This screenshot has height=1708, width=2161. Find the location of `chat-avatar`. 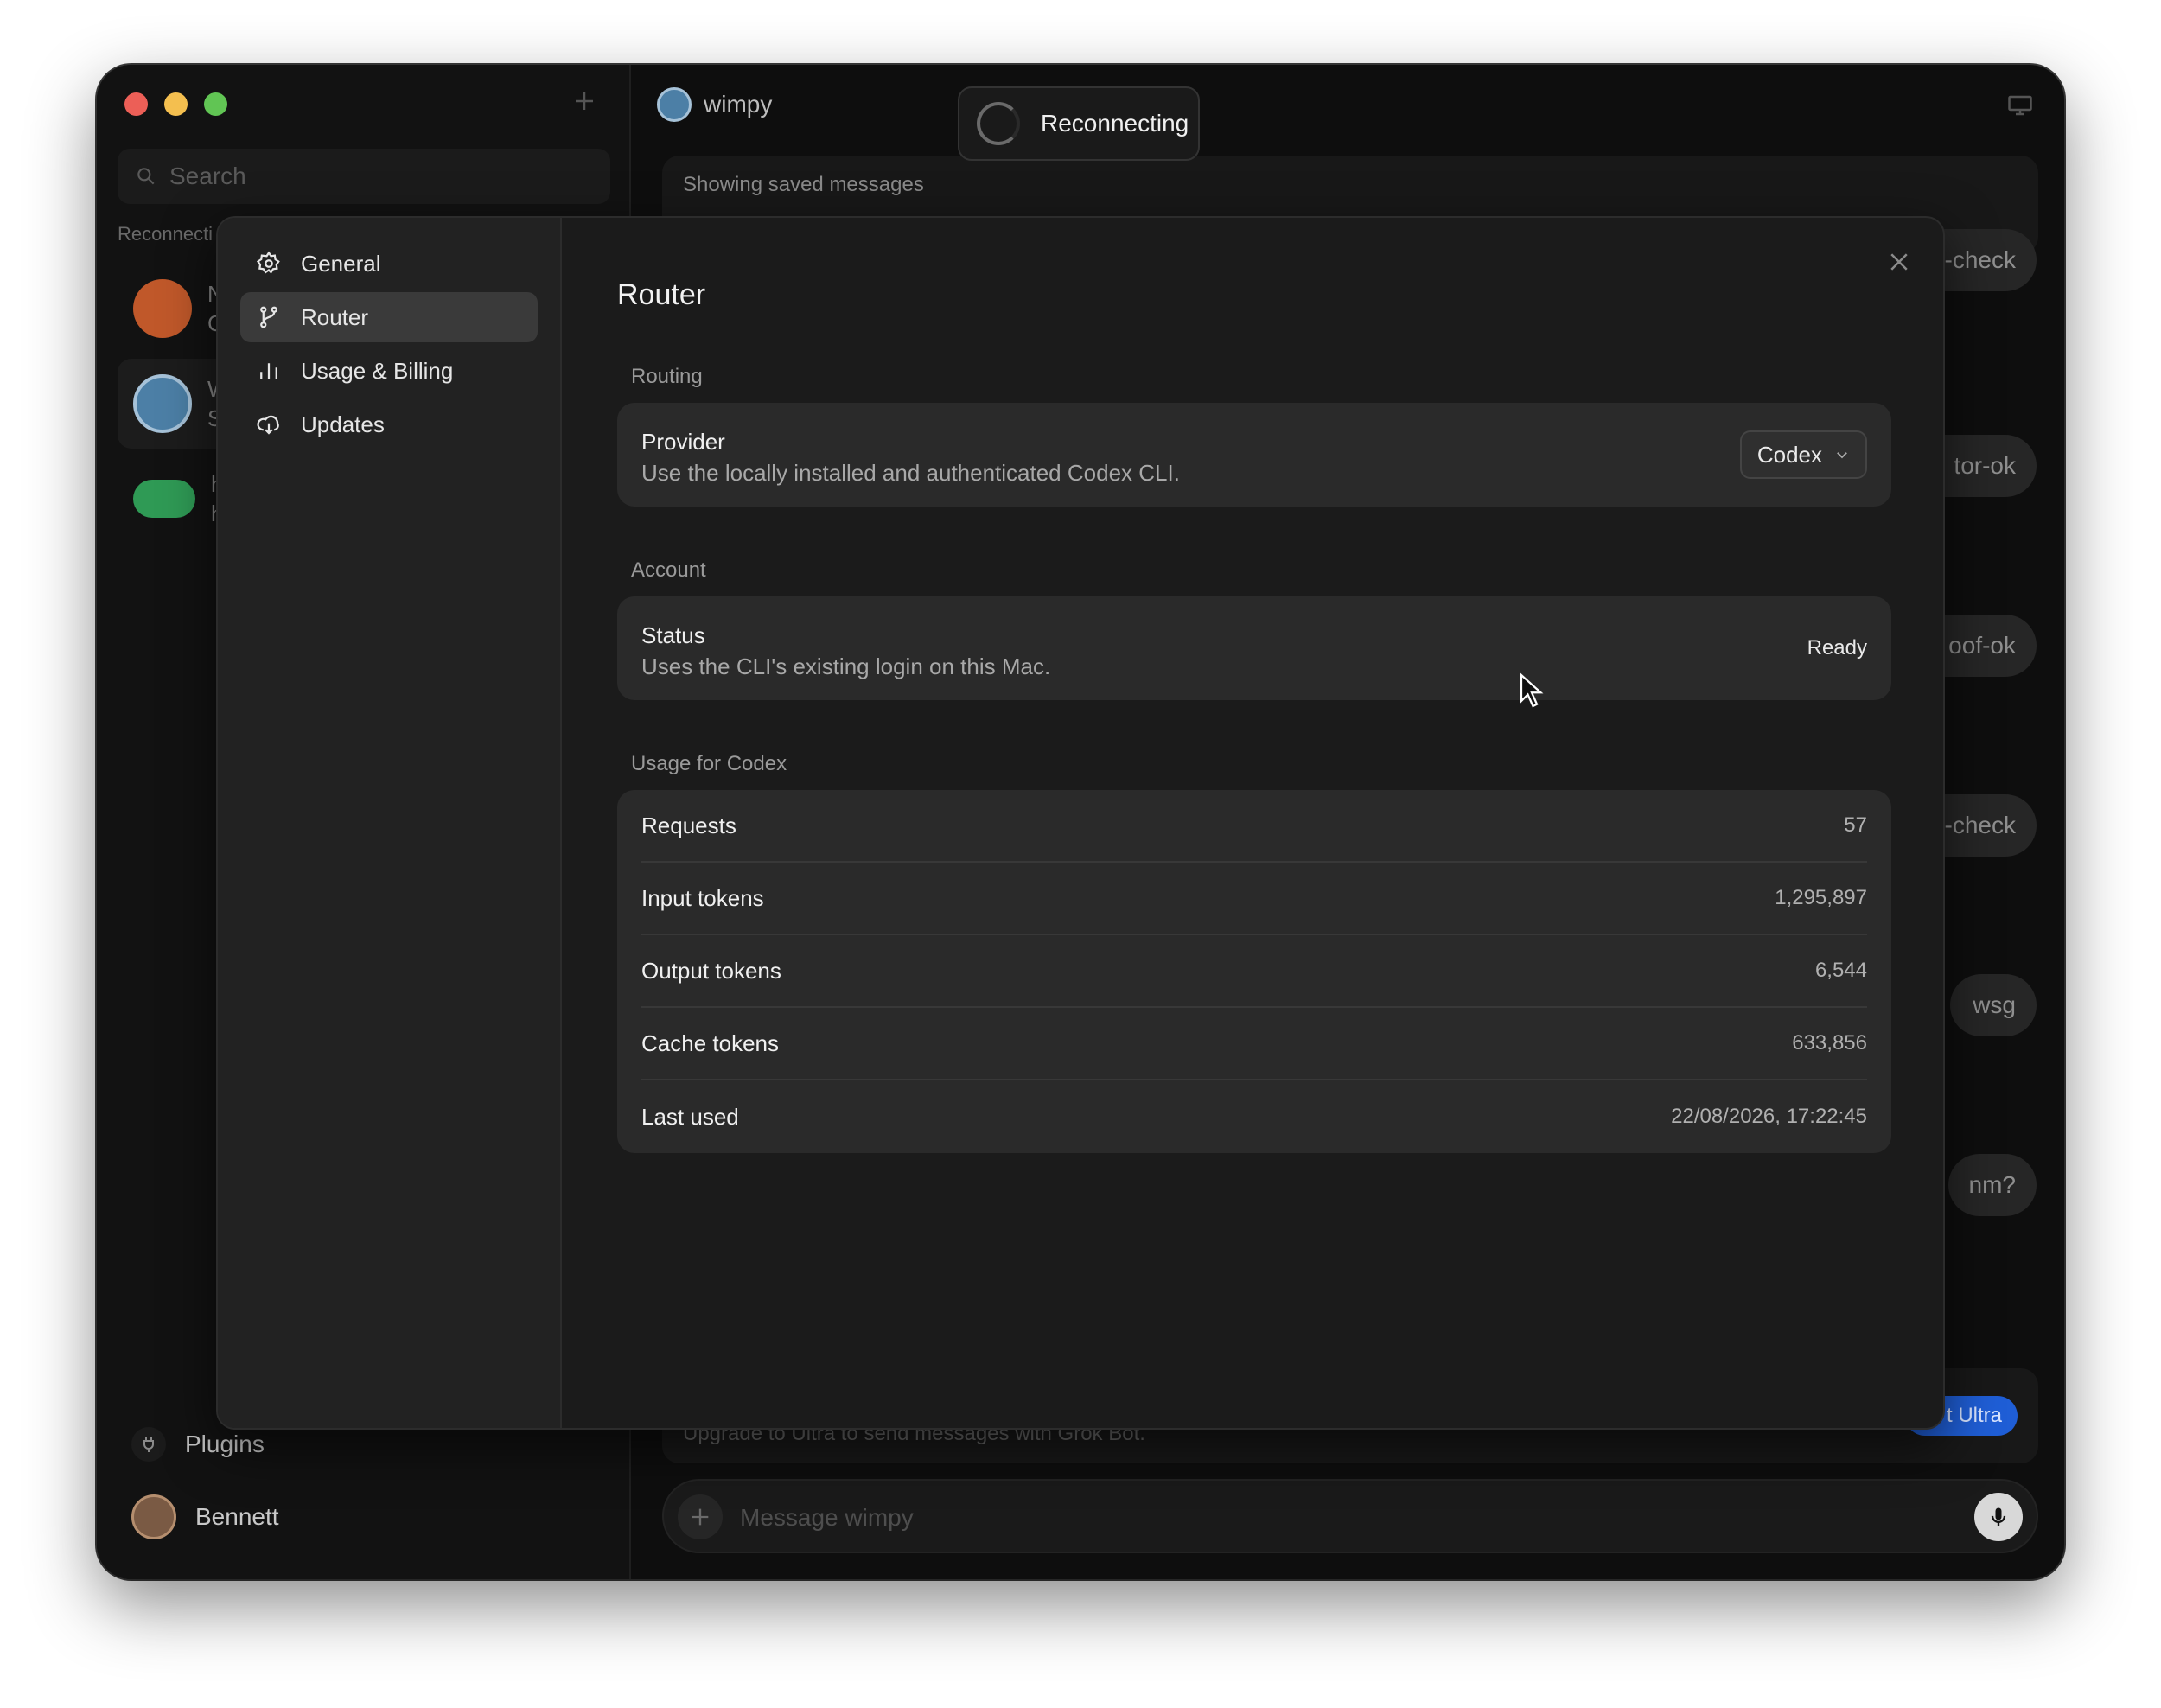

chat-avatar is located at coordinates (674, 104).